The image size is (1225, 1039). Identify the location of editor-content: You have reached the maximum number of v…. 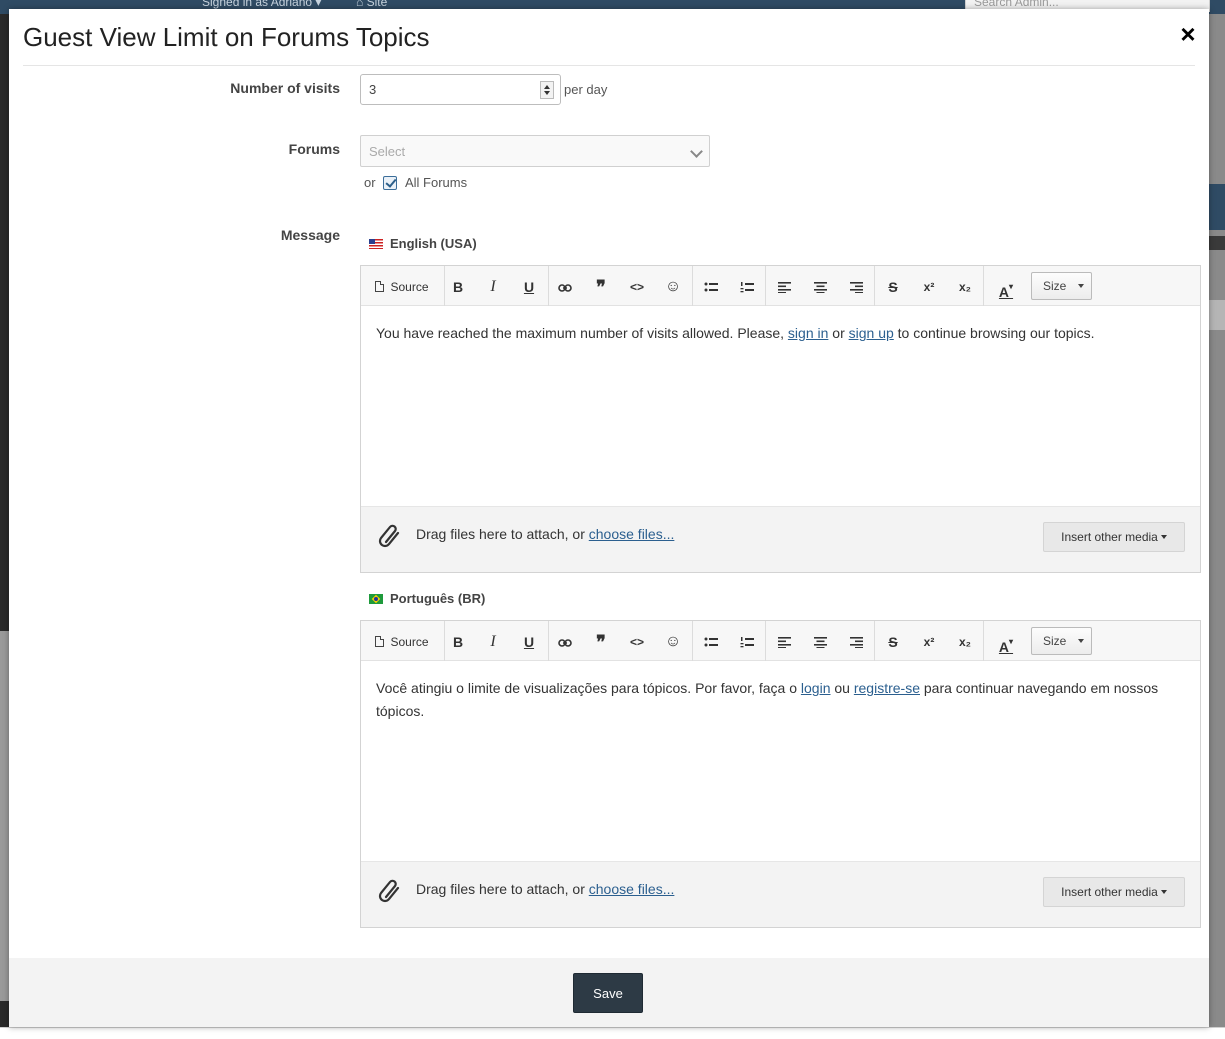
(780, 406).